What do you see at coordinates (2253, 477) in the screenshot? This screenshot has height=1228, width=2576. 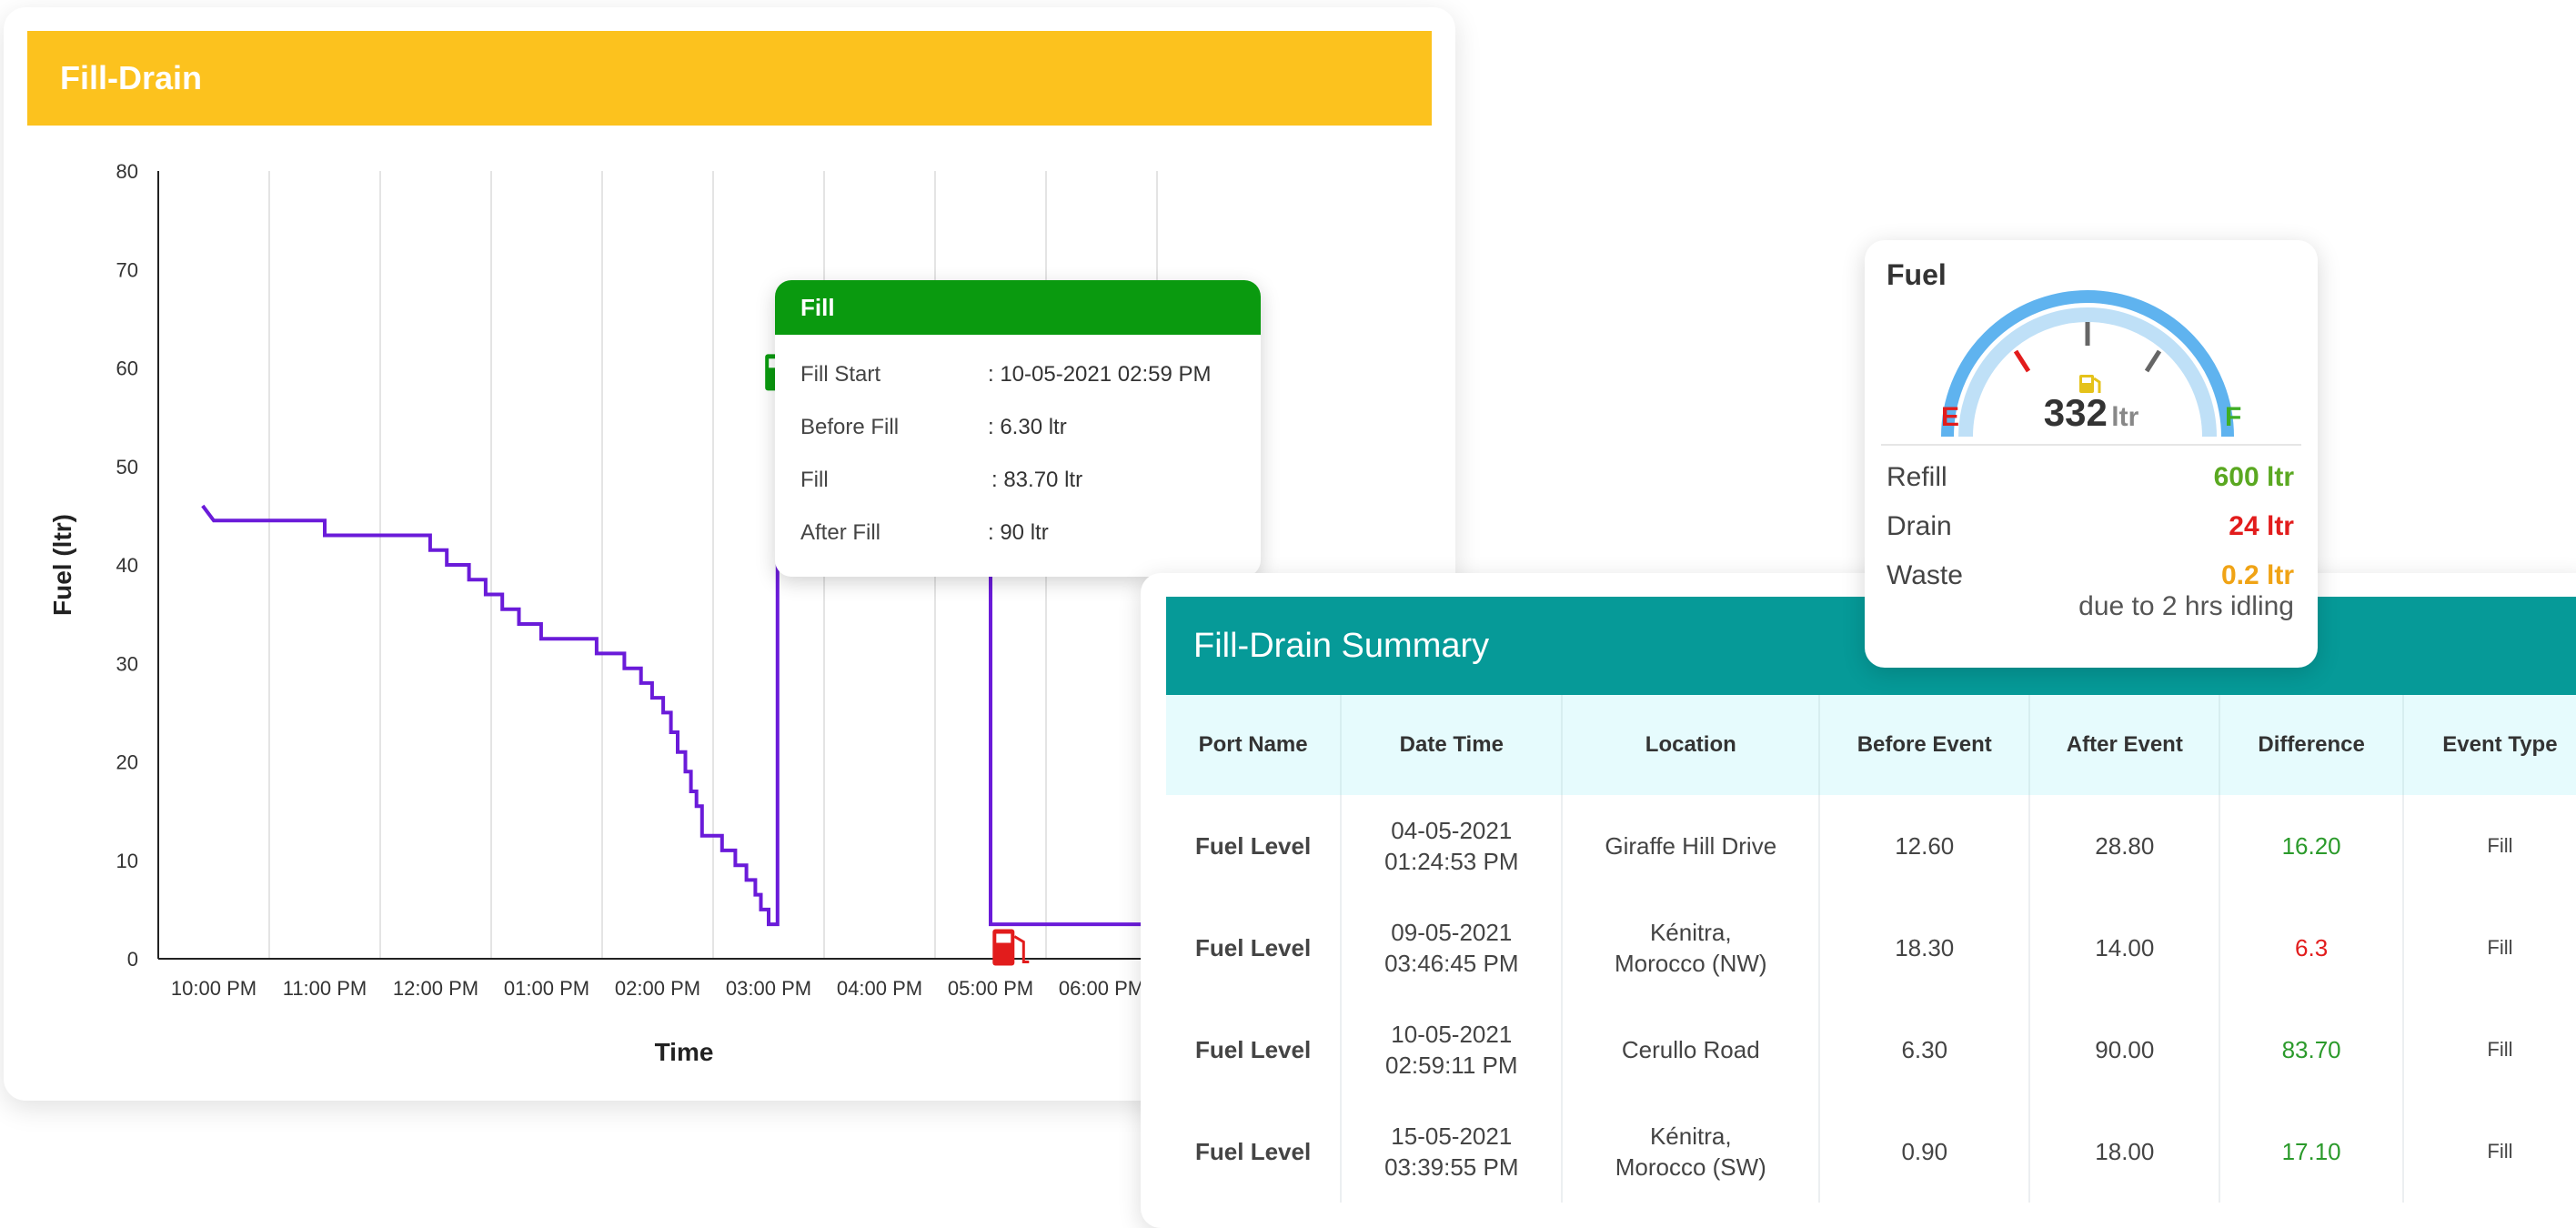 I see `gauge-value-refill: 600 ltr` at bounding box center [2253, 477].